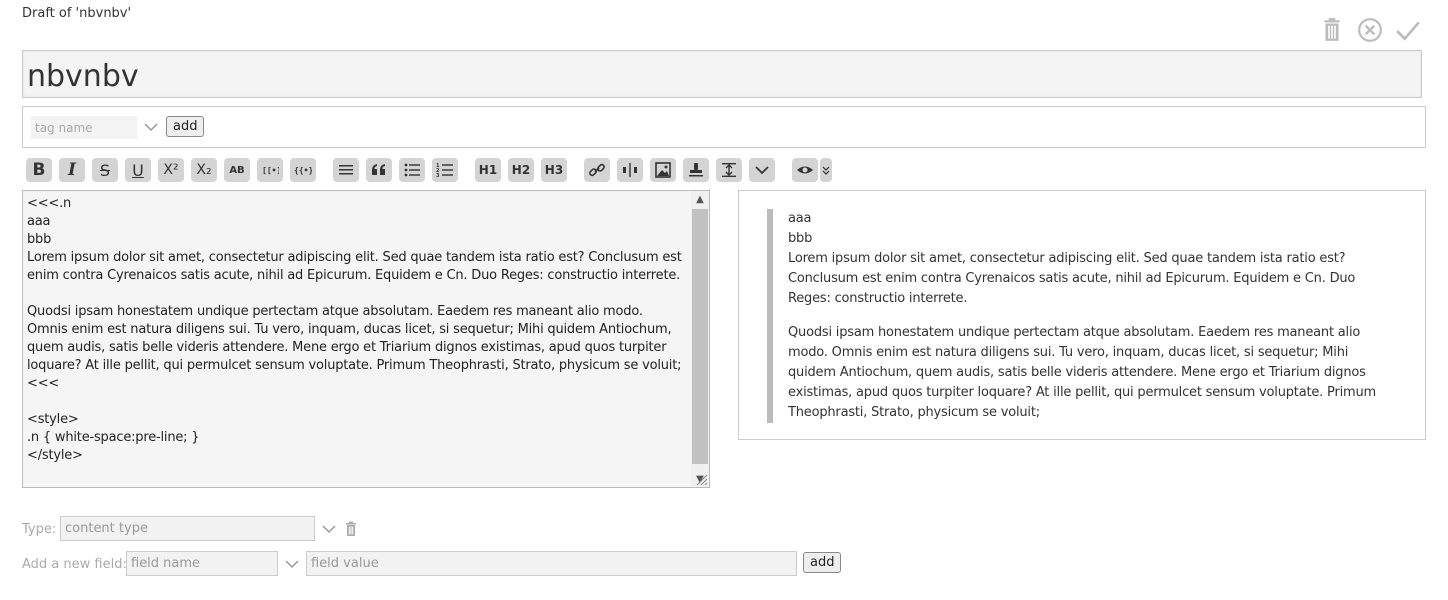 This screenshot has height=600, width=1448. What do you see at coordinates (204, 170) in the screenshot?
I see `subscript-button: X₂` at bounding box center [204, 170].